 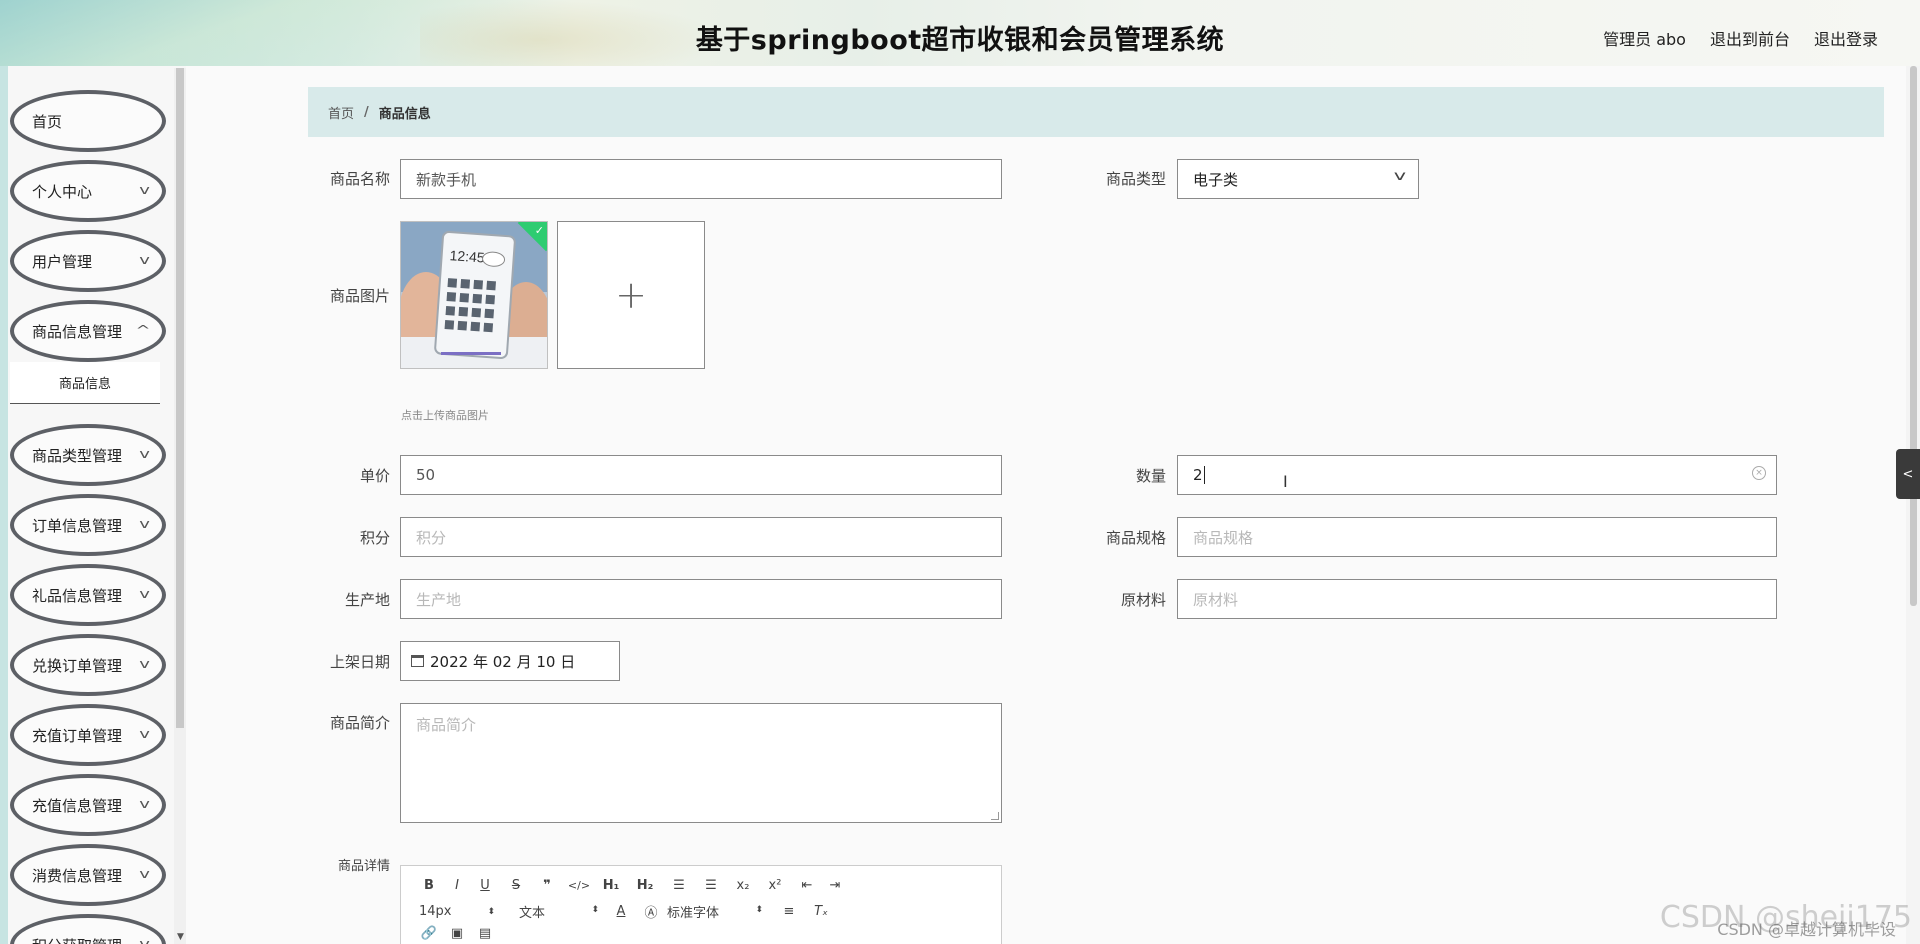 What do you see at coordinates (701, 599) in the screenshot?
I see `origin-input: 生产地` at bounding box center [701, 599].